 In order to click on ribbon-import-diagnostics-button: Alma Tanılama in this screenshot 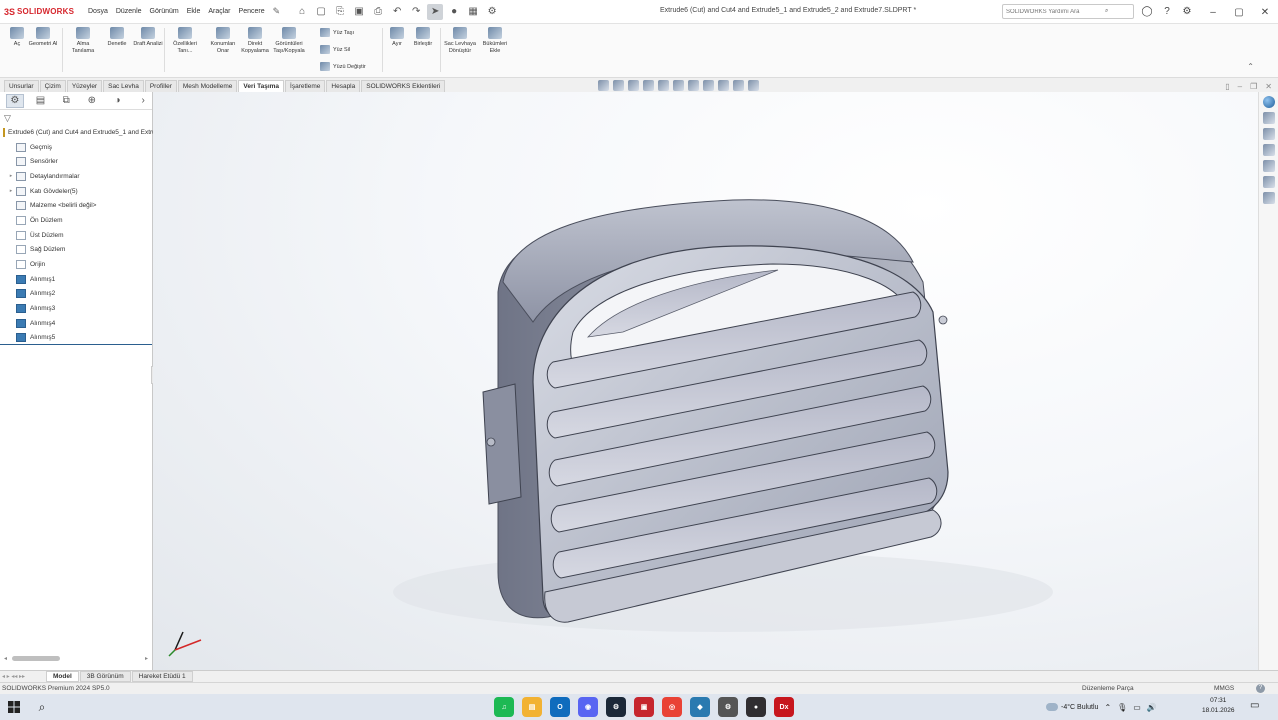, I will do `click(83, 40)`.